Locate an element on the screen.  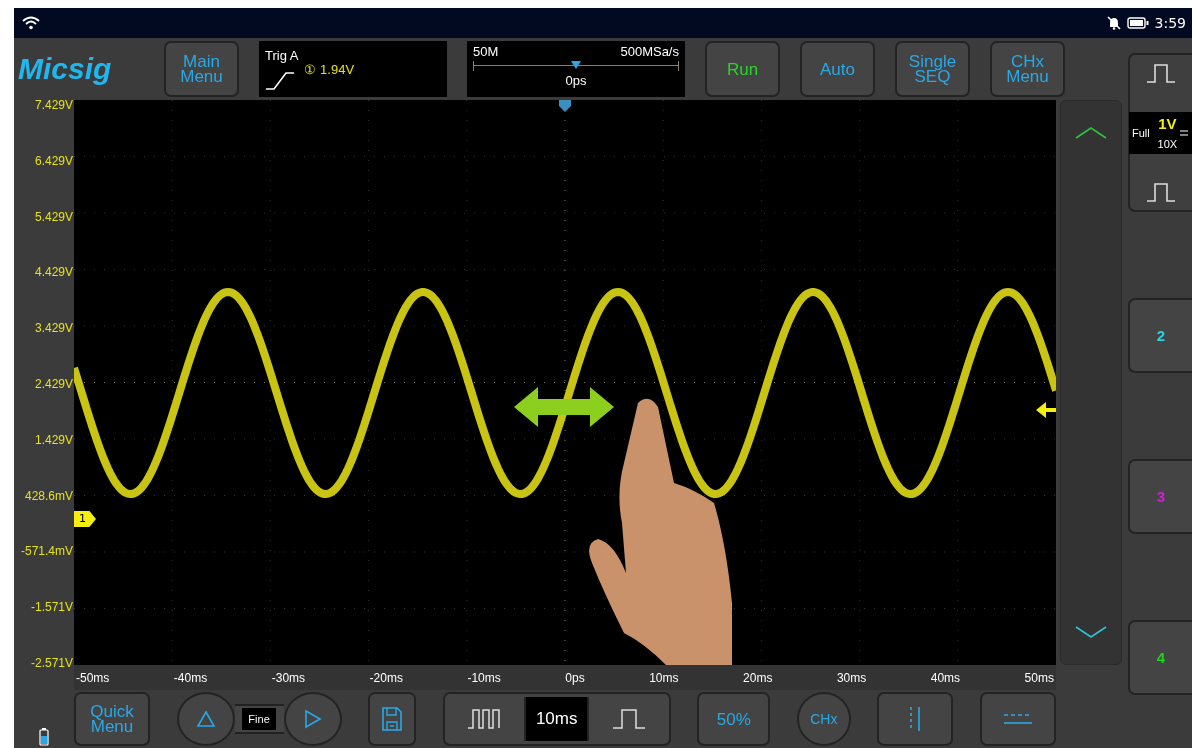
time-label: -50ms is located at coordinates (93, 677).